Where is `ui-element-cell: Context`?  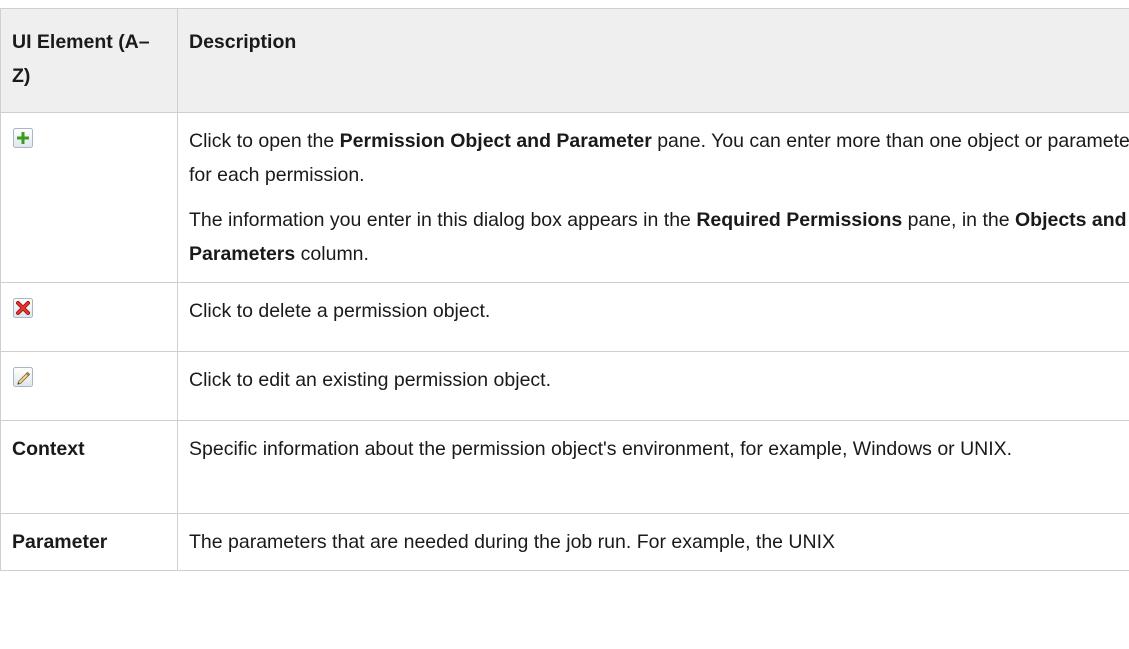 ui-element-cell: Context is located at coordinates (89, 467).